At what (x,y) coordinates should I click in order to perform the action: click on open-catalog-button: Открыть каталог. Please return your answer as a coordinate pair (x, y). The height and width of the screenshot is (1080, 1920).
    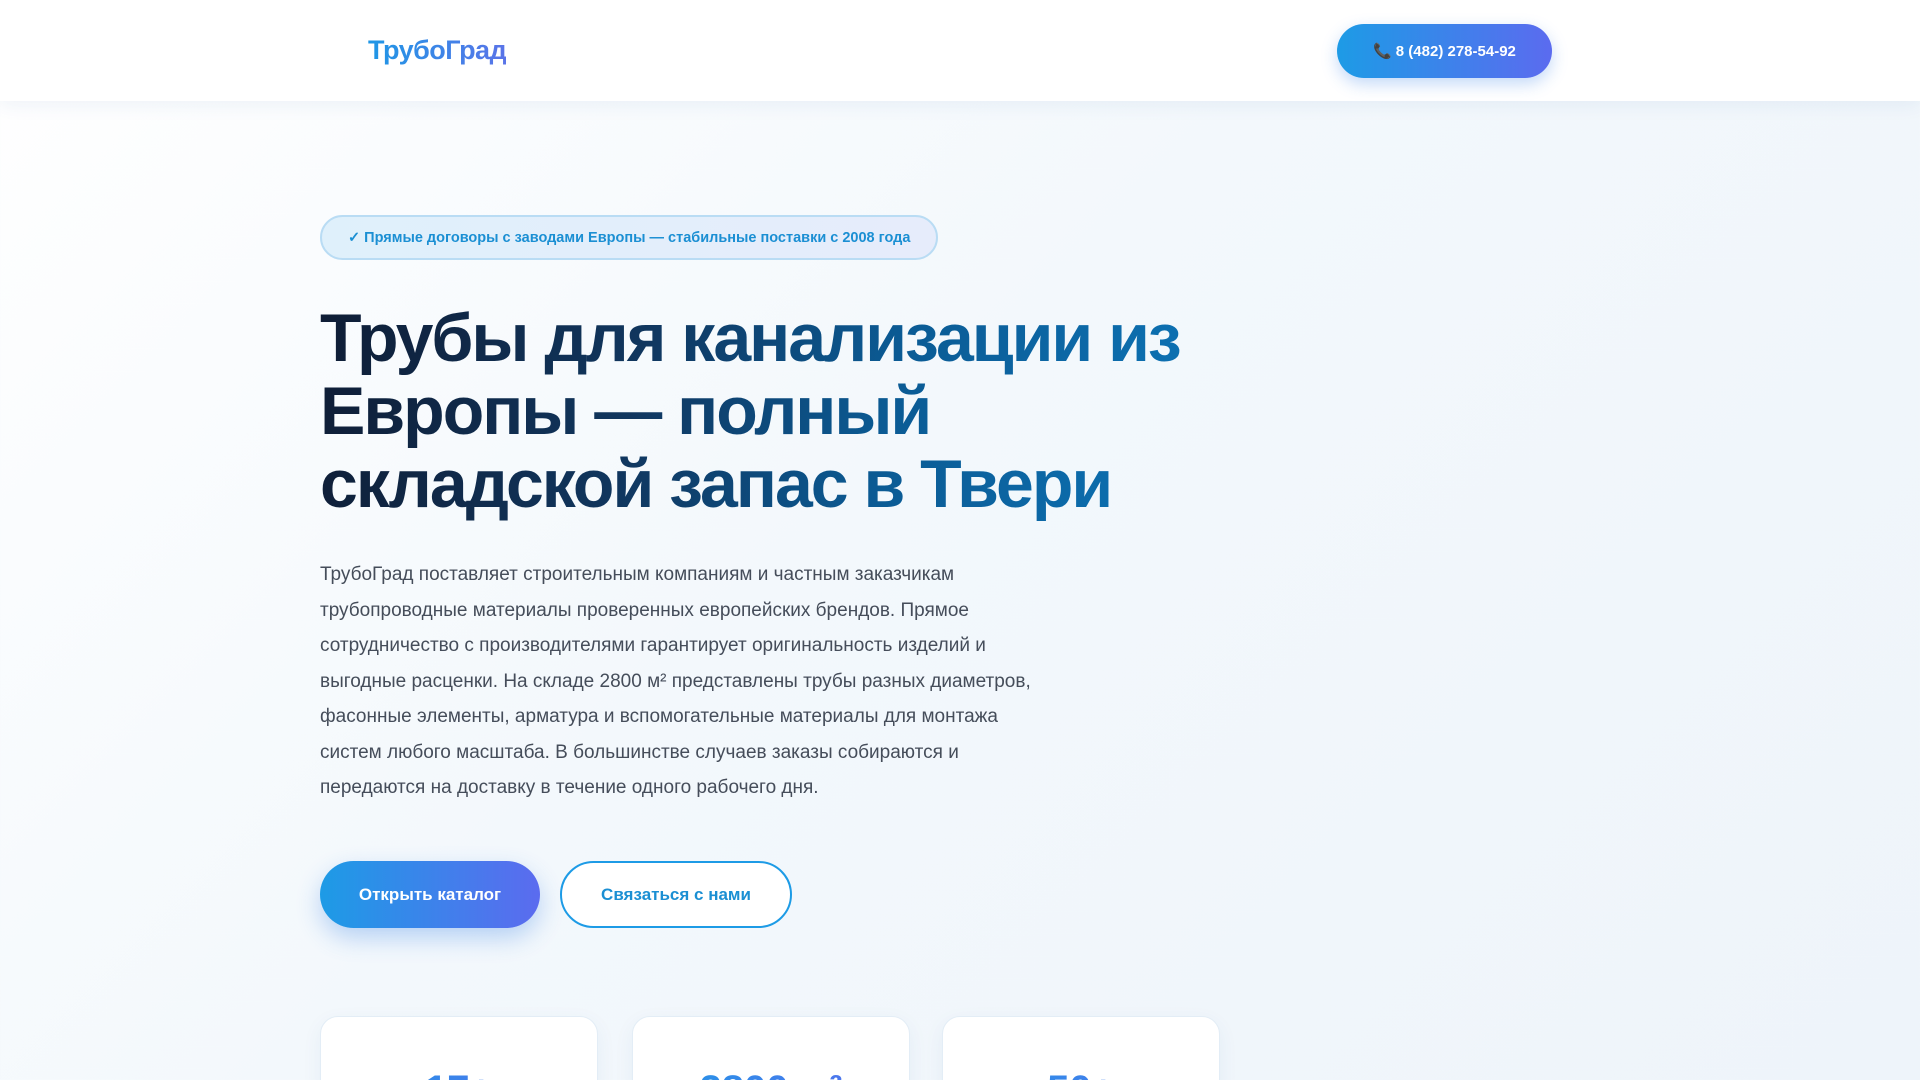
    Looking at the image, I should click on (430, 894).